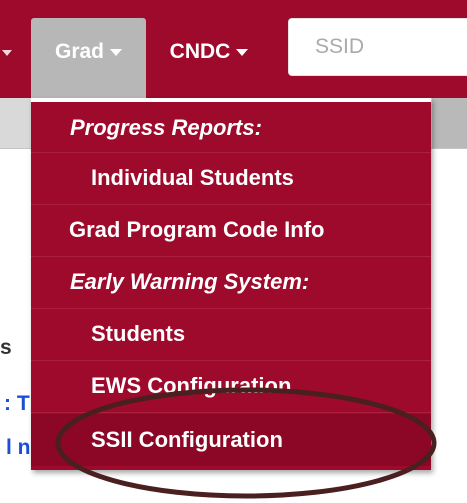  Describe the element at coordinates (187, 439) in the screenshot. I see `menu-item-label: SSII Configuration` at that location.